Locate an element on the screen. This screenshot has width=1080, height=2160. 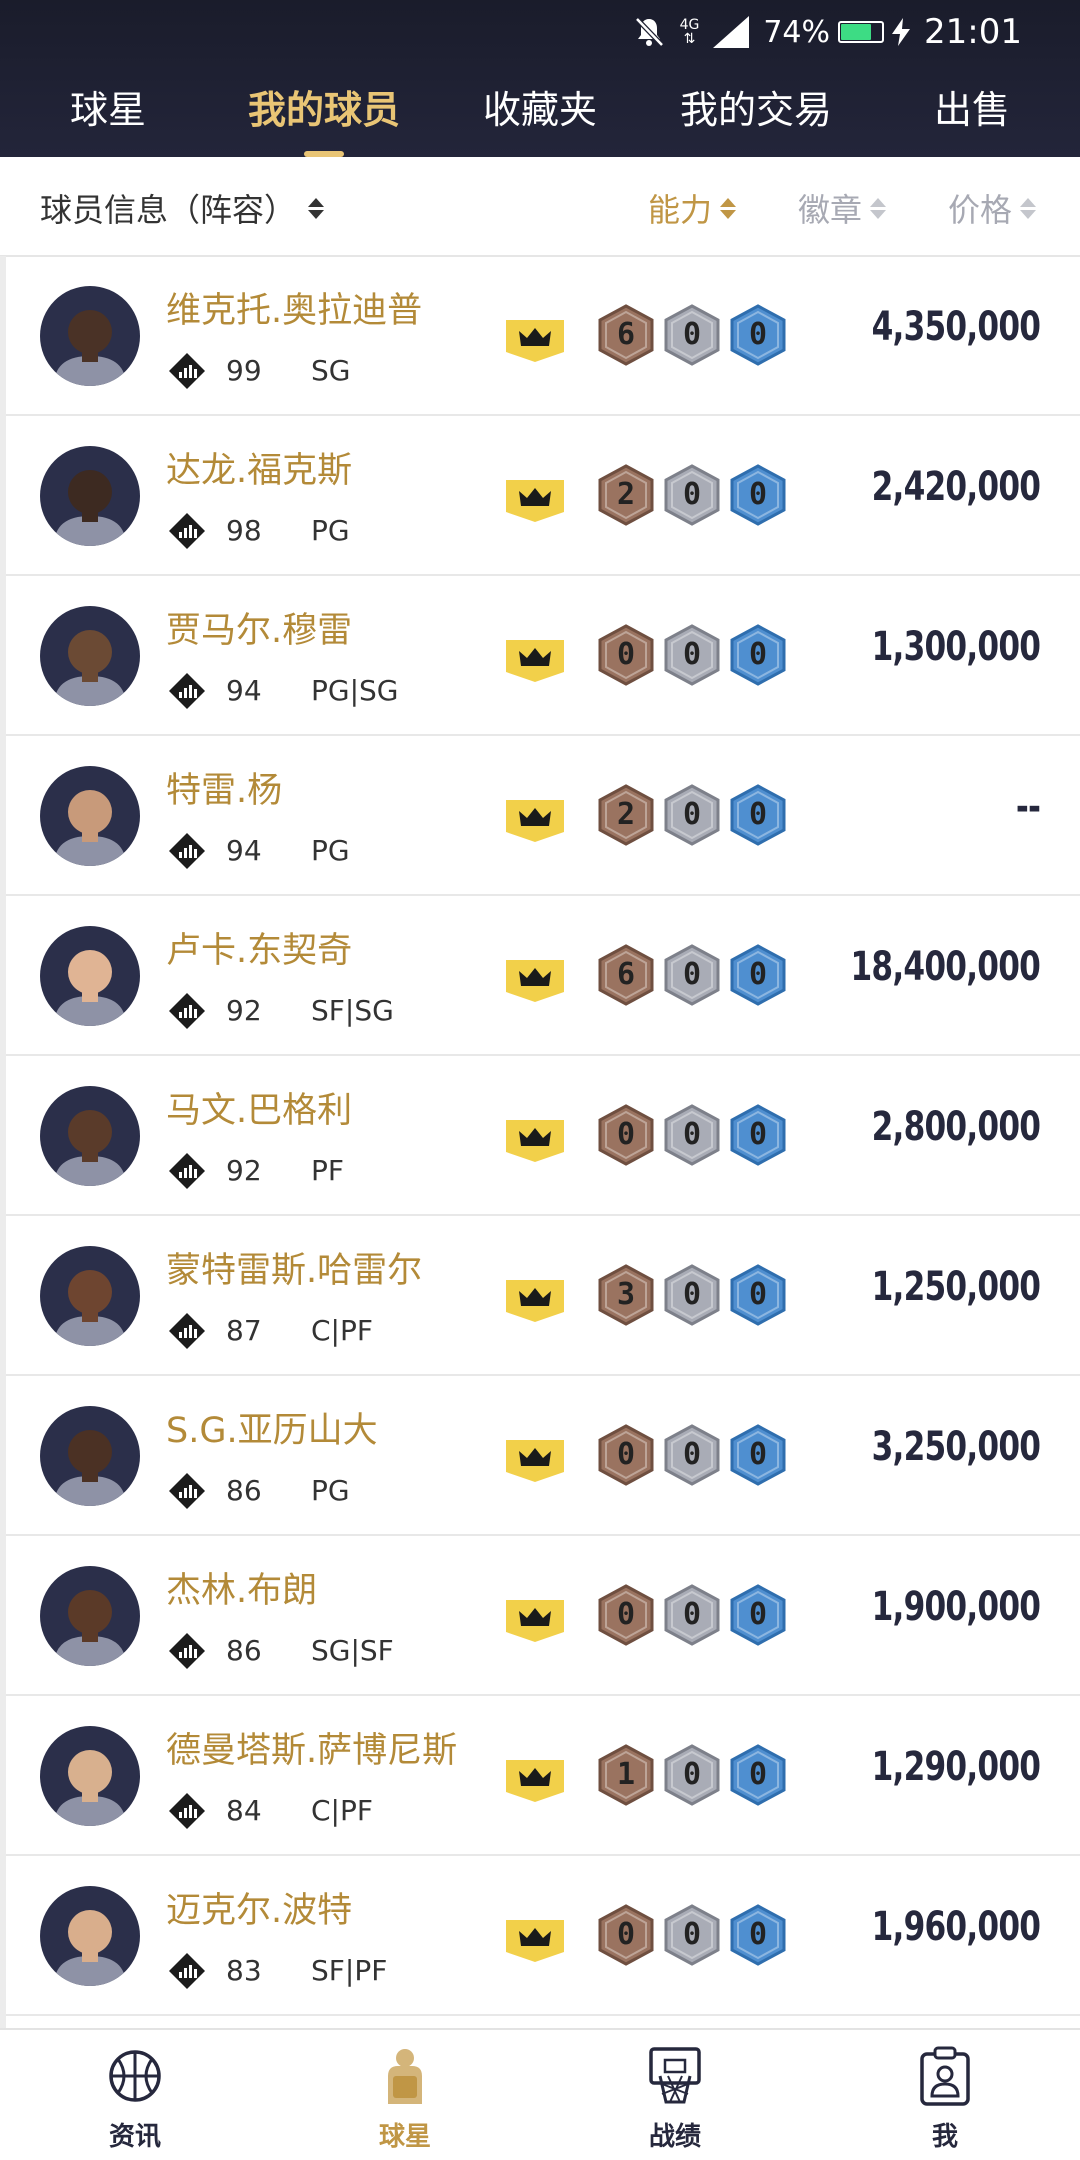
player-row: 蒙特雷斯.哈雷尔 87 C|PF 3 0 0 1,250,000 is located at coordinates (543, 1296).